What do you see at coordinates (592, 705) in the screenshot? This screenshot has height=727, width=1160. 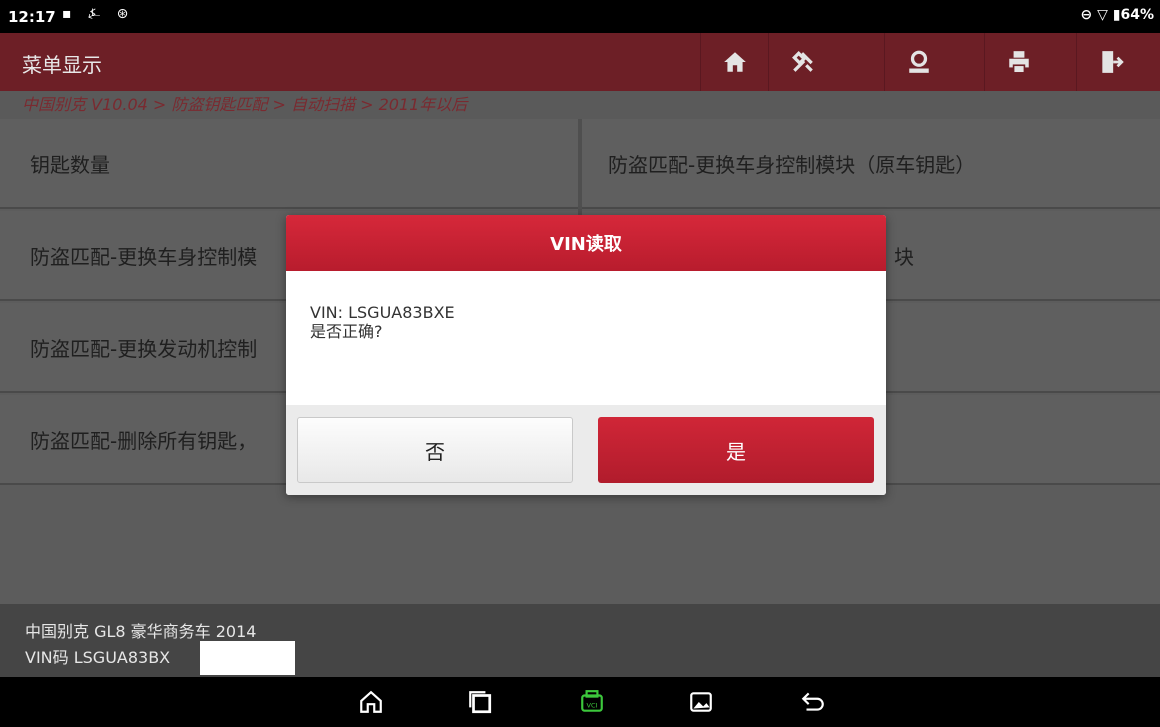 I see `svg-text: VCI` at bounding box center [592, 705].